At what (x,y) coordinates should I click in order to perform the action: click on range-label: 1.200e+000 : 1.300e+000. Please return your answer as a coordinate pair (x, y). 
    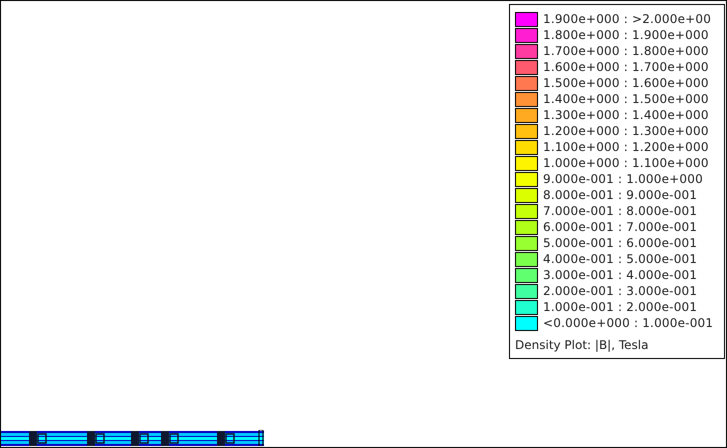
    Looking at the image, I should click on (626, 131).